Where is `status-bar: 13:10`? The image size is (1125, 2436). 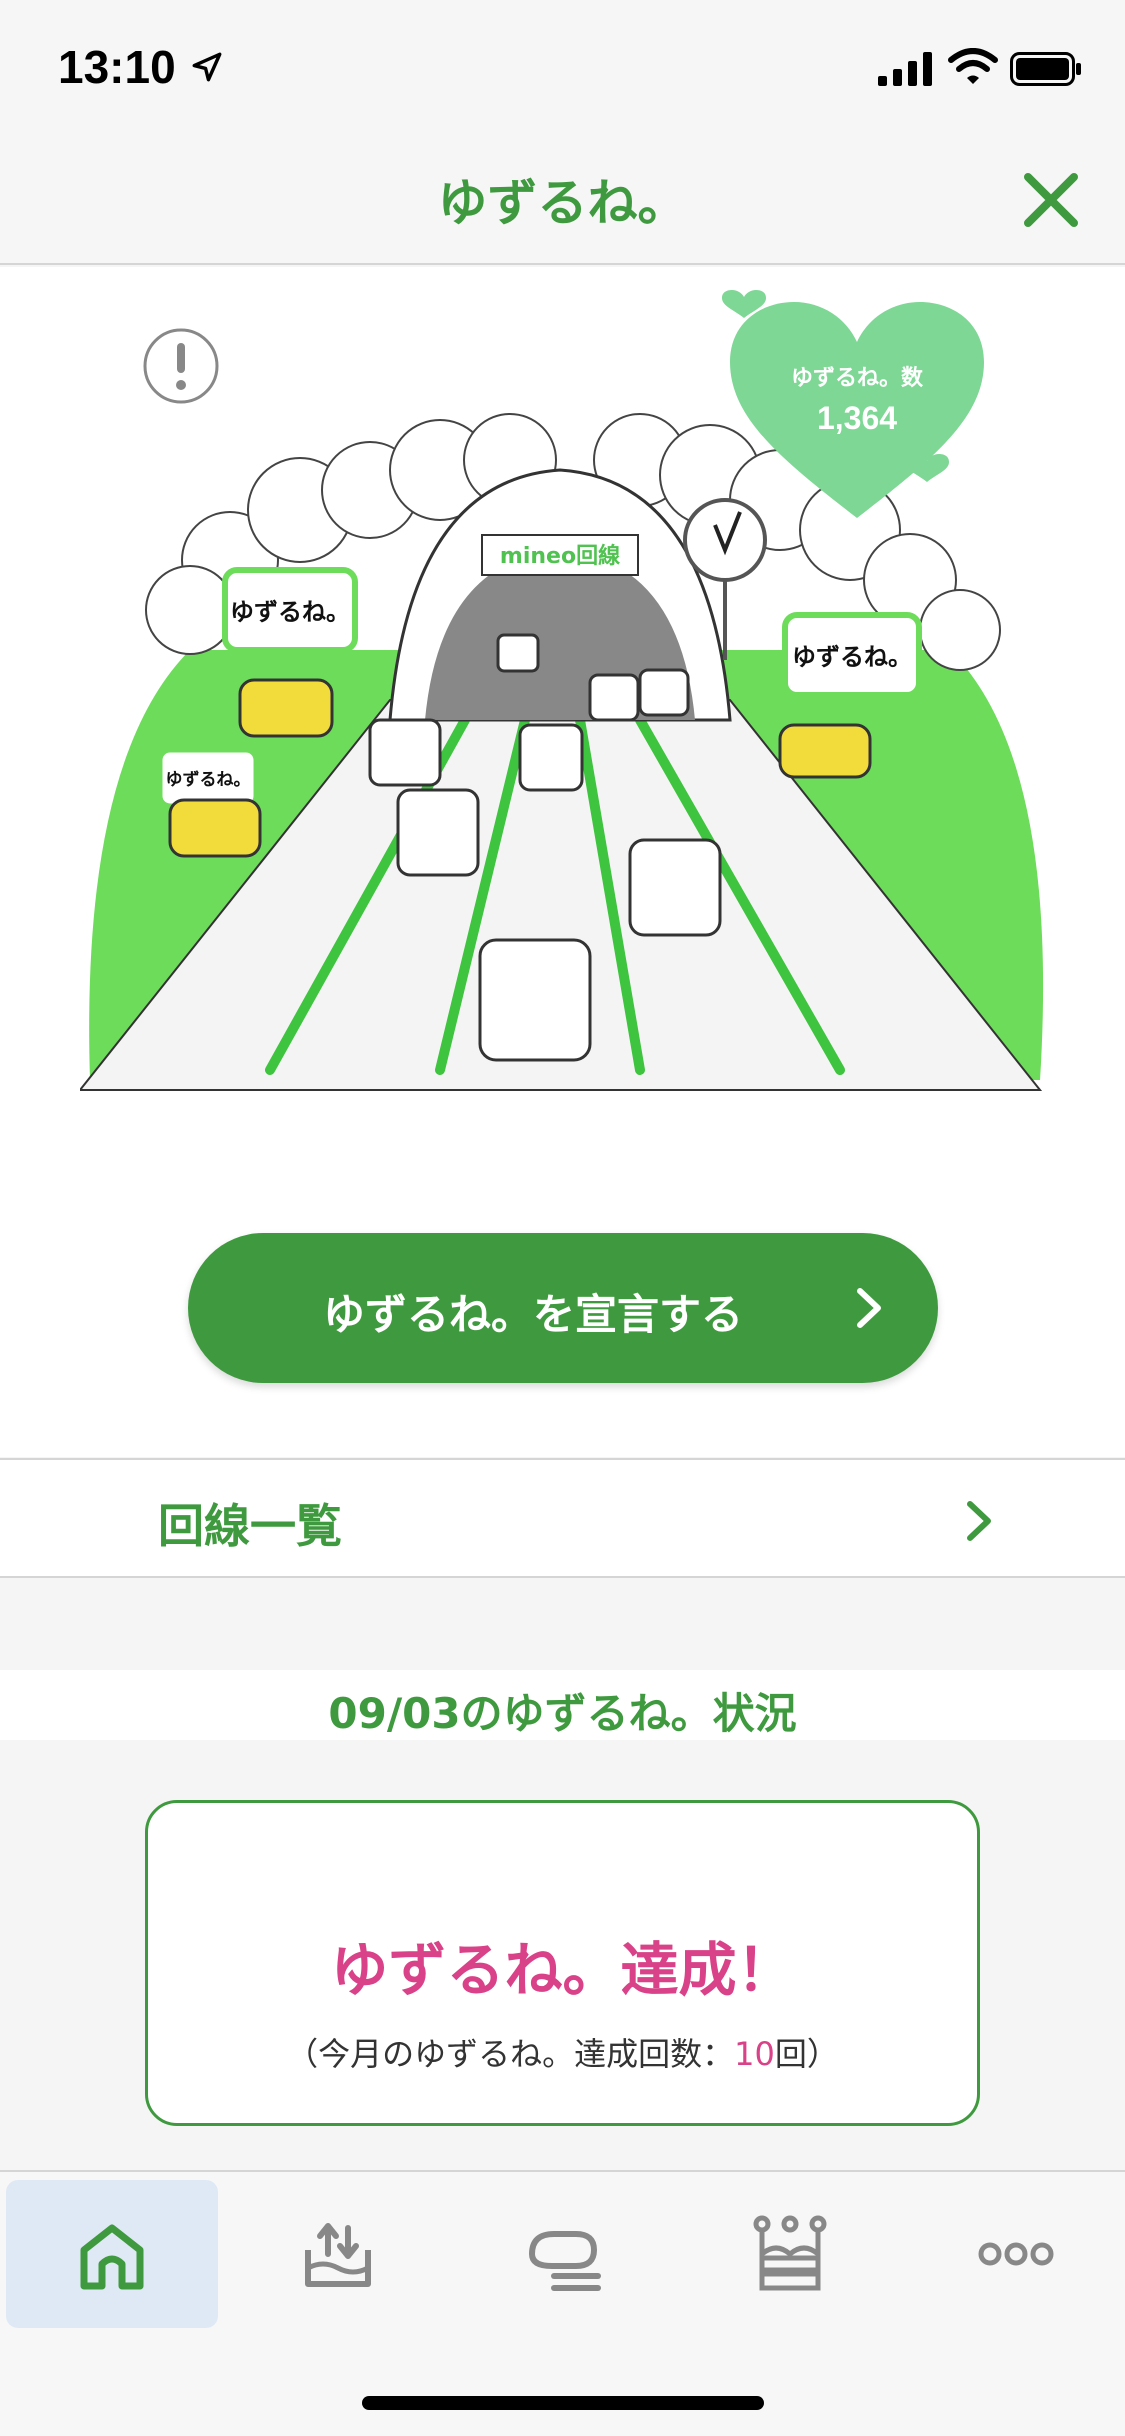
status-bar: 13:10 is located at coordinates (562, 67).